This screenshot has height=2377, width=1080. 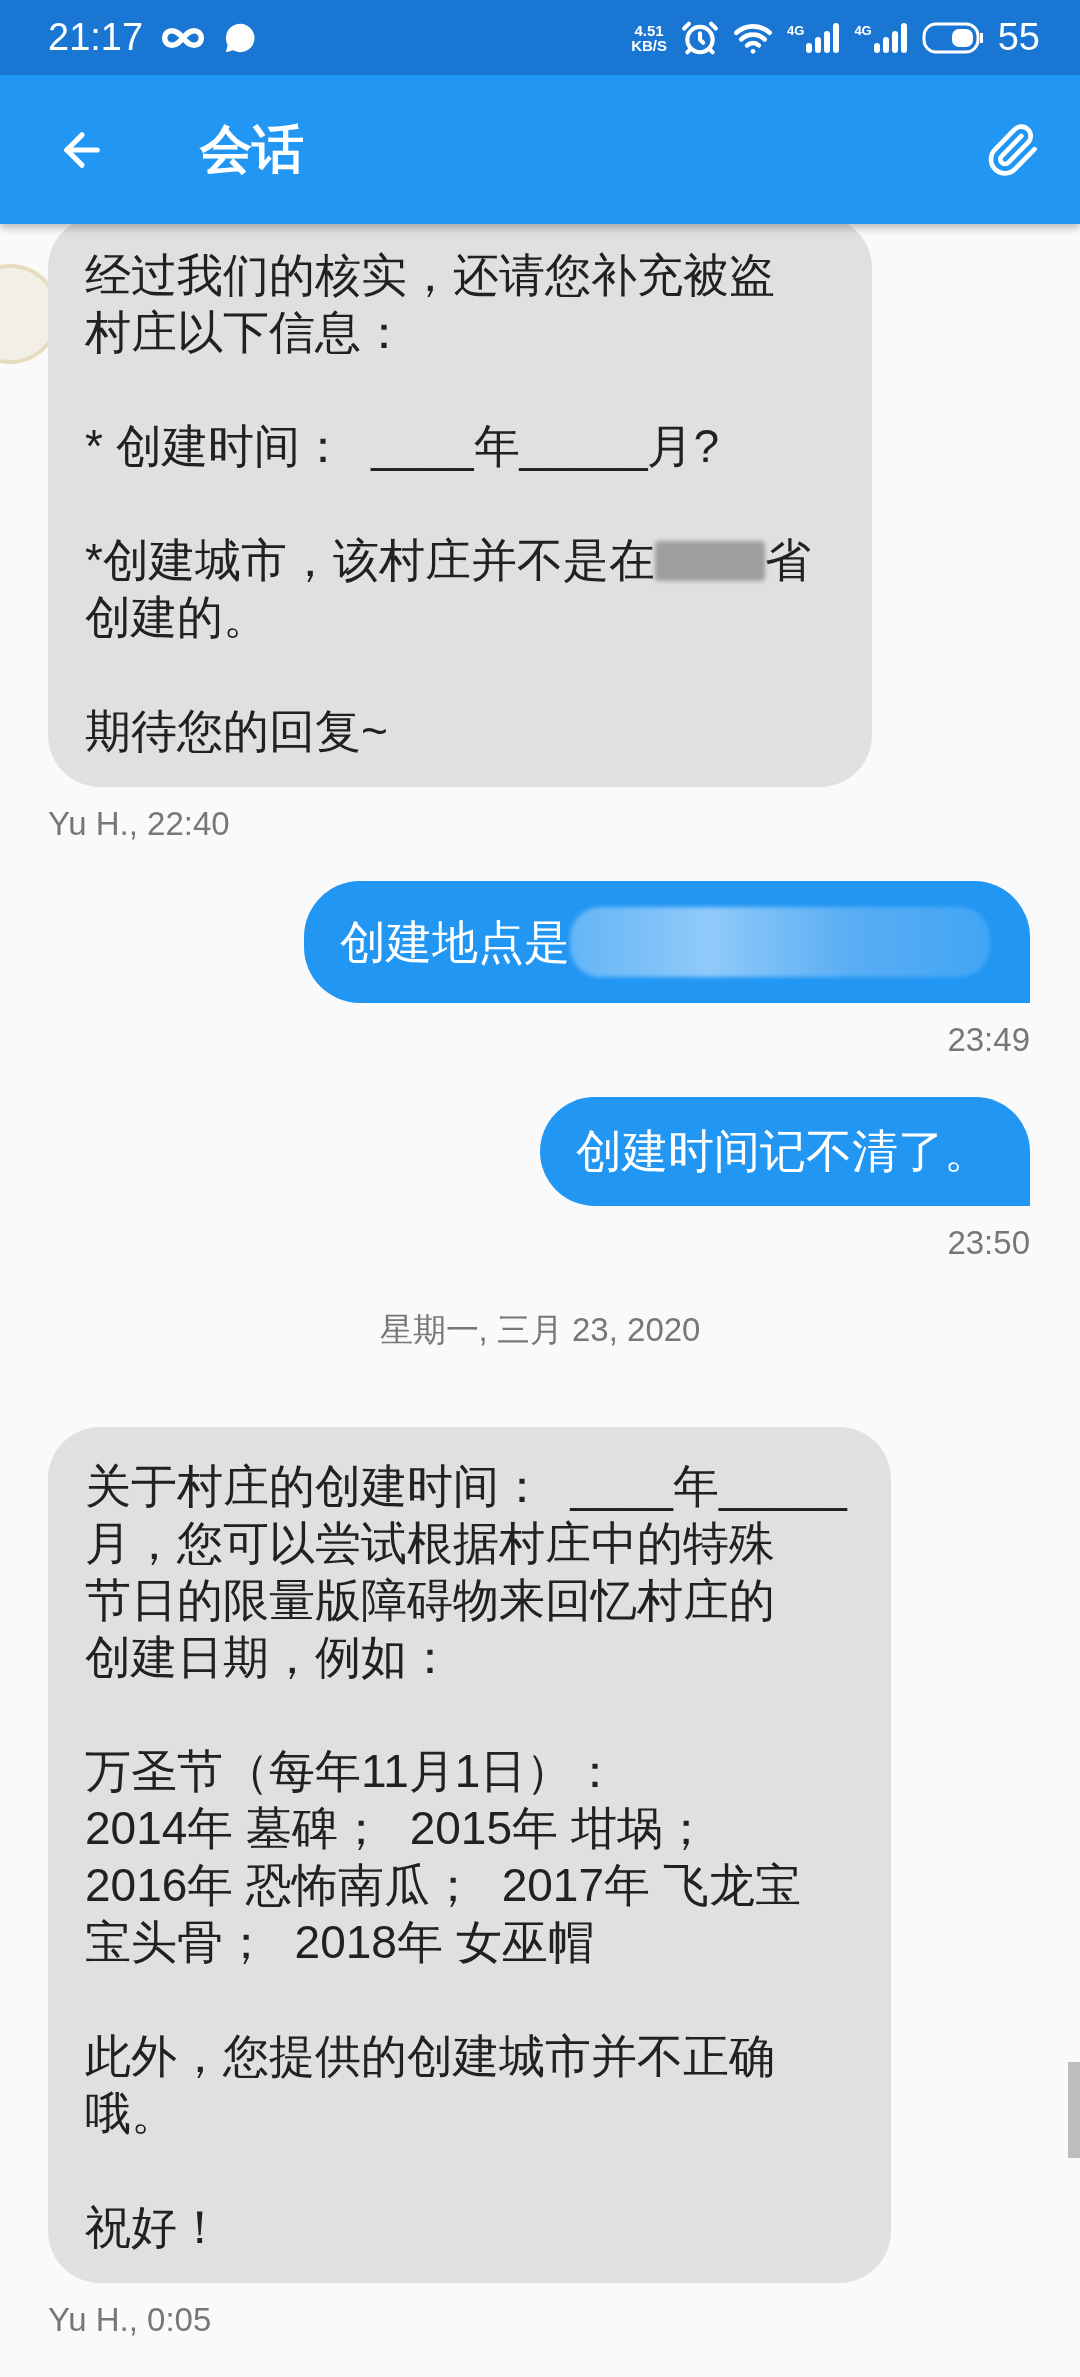 What do you see at coordinates (430, 275) in the screenshot?
I see `message-text: 经过我们的核实，还请您补充被盗` at bounding box center [430, 275].